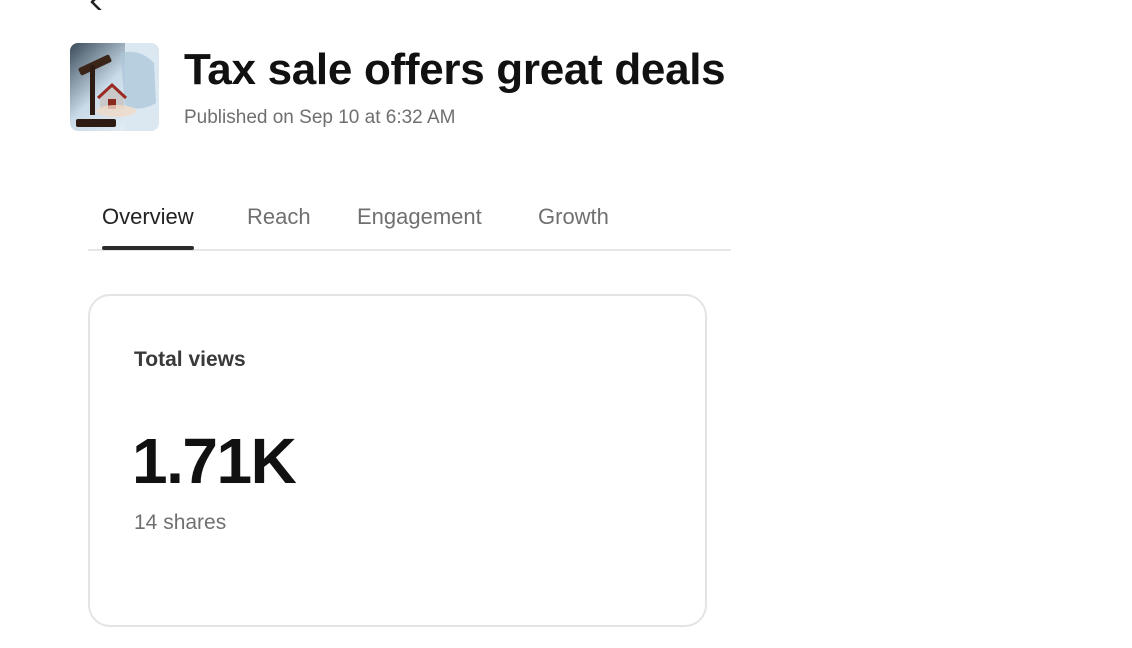 This screenshot has width=1132, height=648. I want to click on chevron-left-icon, so click(97, 7).